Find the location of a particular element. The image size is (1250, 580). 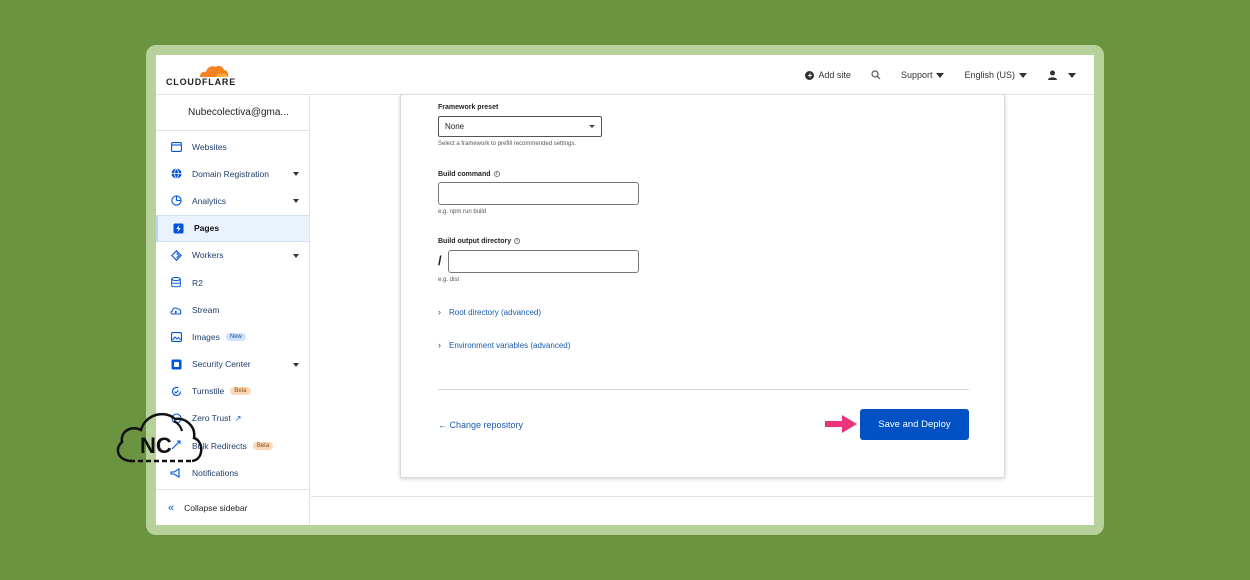

browser-window-icon is located at coordinates (176, 147).